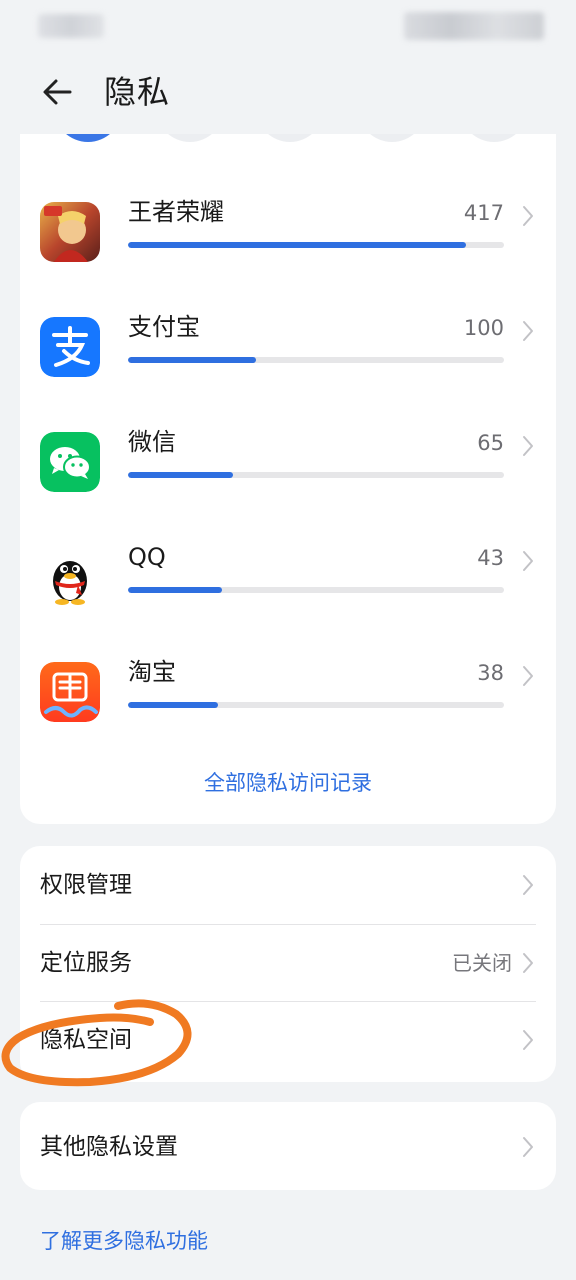  I want to click on app-row-wechat: 微信 65, so click(288, 474).